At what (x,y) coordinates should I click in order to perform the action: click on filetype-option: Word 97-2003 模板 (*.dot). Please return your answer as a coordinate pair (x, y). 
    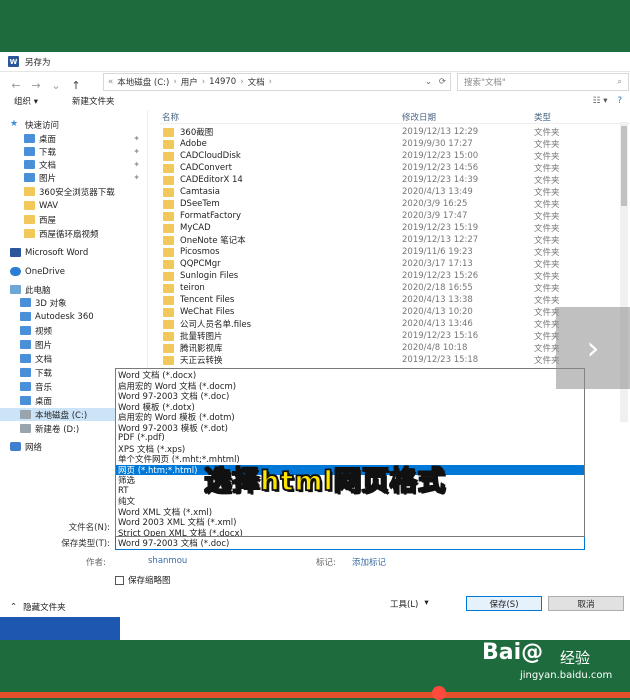
    Looking at the image, I should click on (350, 428).